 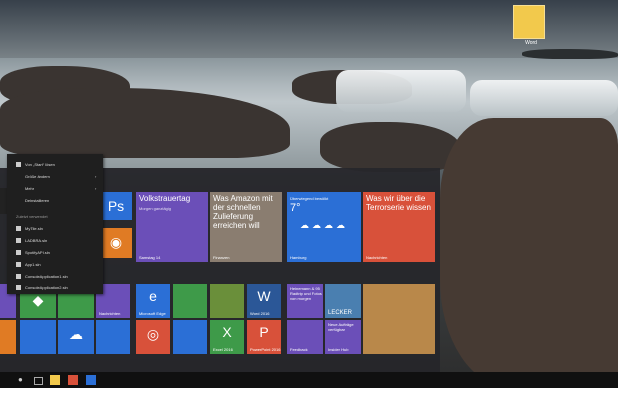 I want to click on menu-resize: Größe ändern, so click(x=37, y=176).